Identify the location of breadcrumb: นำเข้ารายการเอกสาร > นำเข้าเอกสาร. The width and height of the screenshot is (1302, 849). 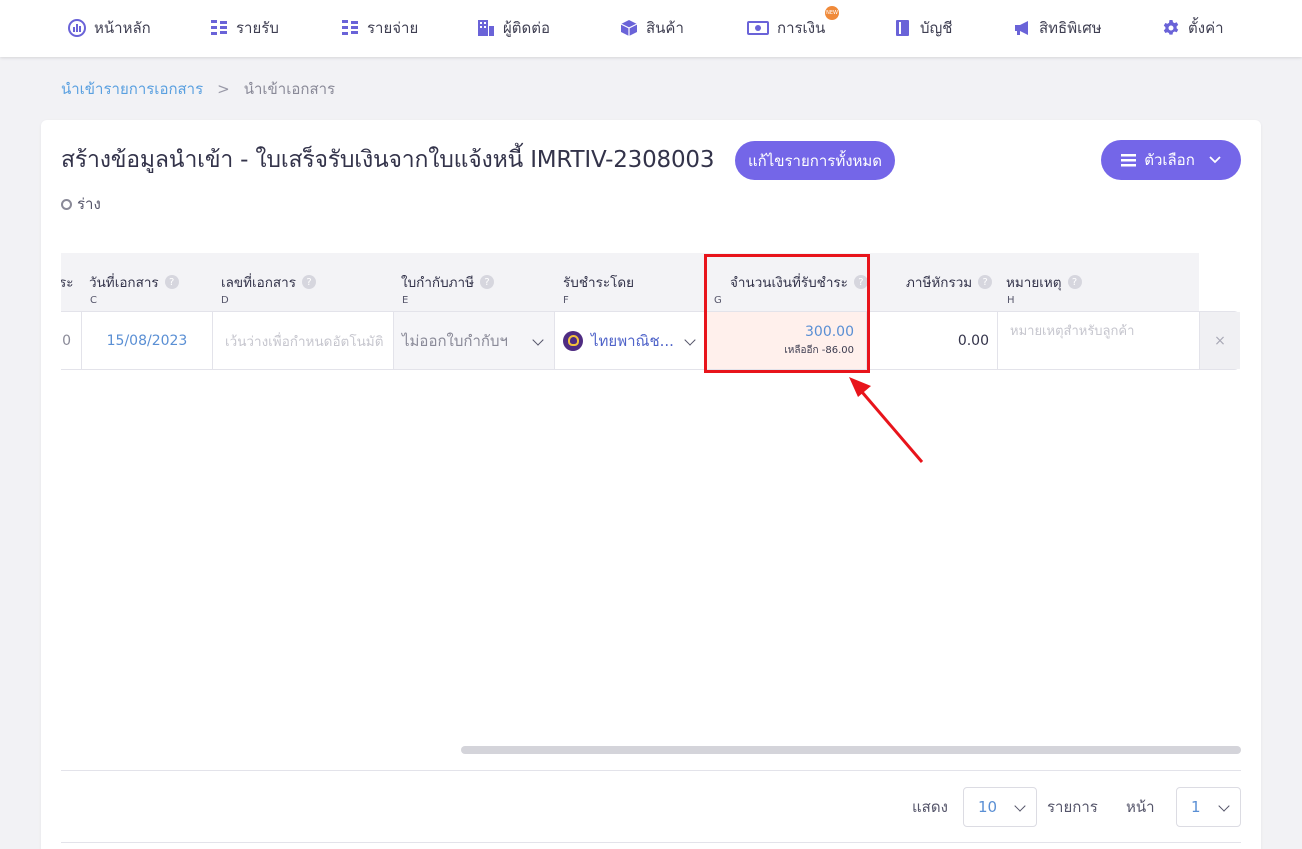
(198, 89).